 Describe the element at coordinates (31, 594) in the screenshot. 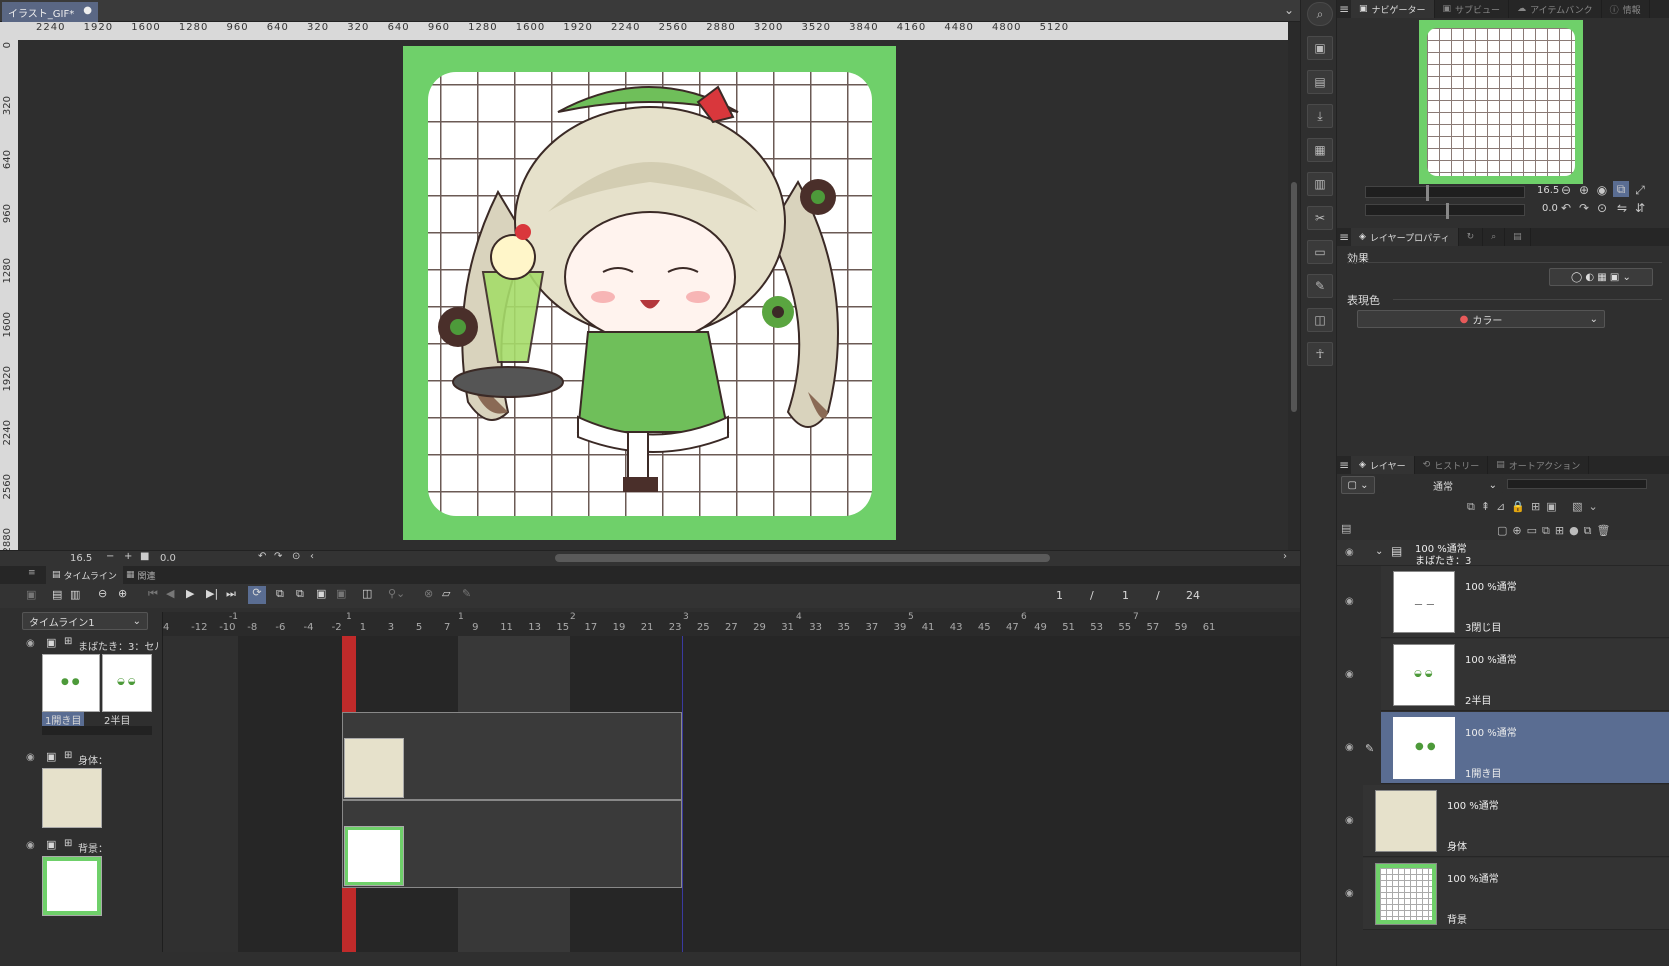

I see `new-timeline-icon: ▣` at that location.